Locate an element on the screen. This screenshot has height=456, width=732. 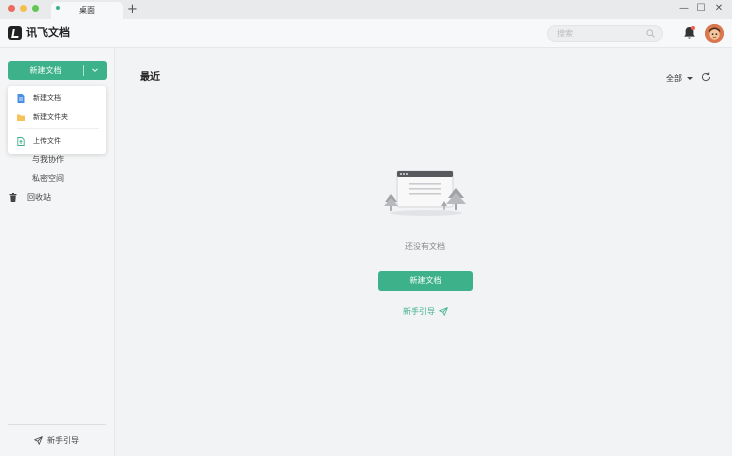
sidebar-guide-link: 新手引导 is located at coordinates (56, 440).